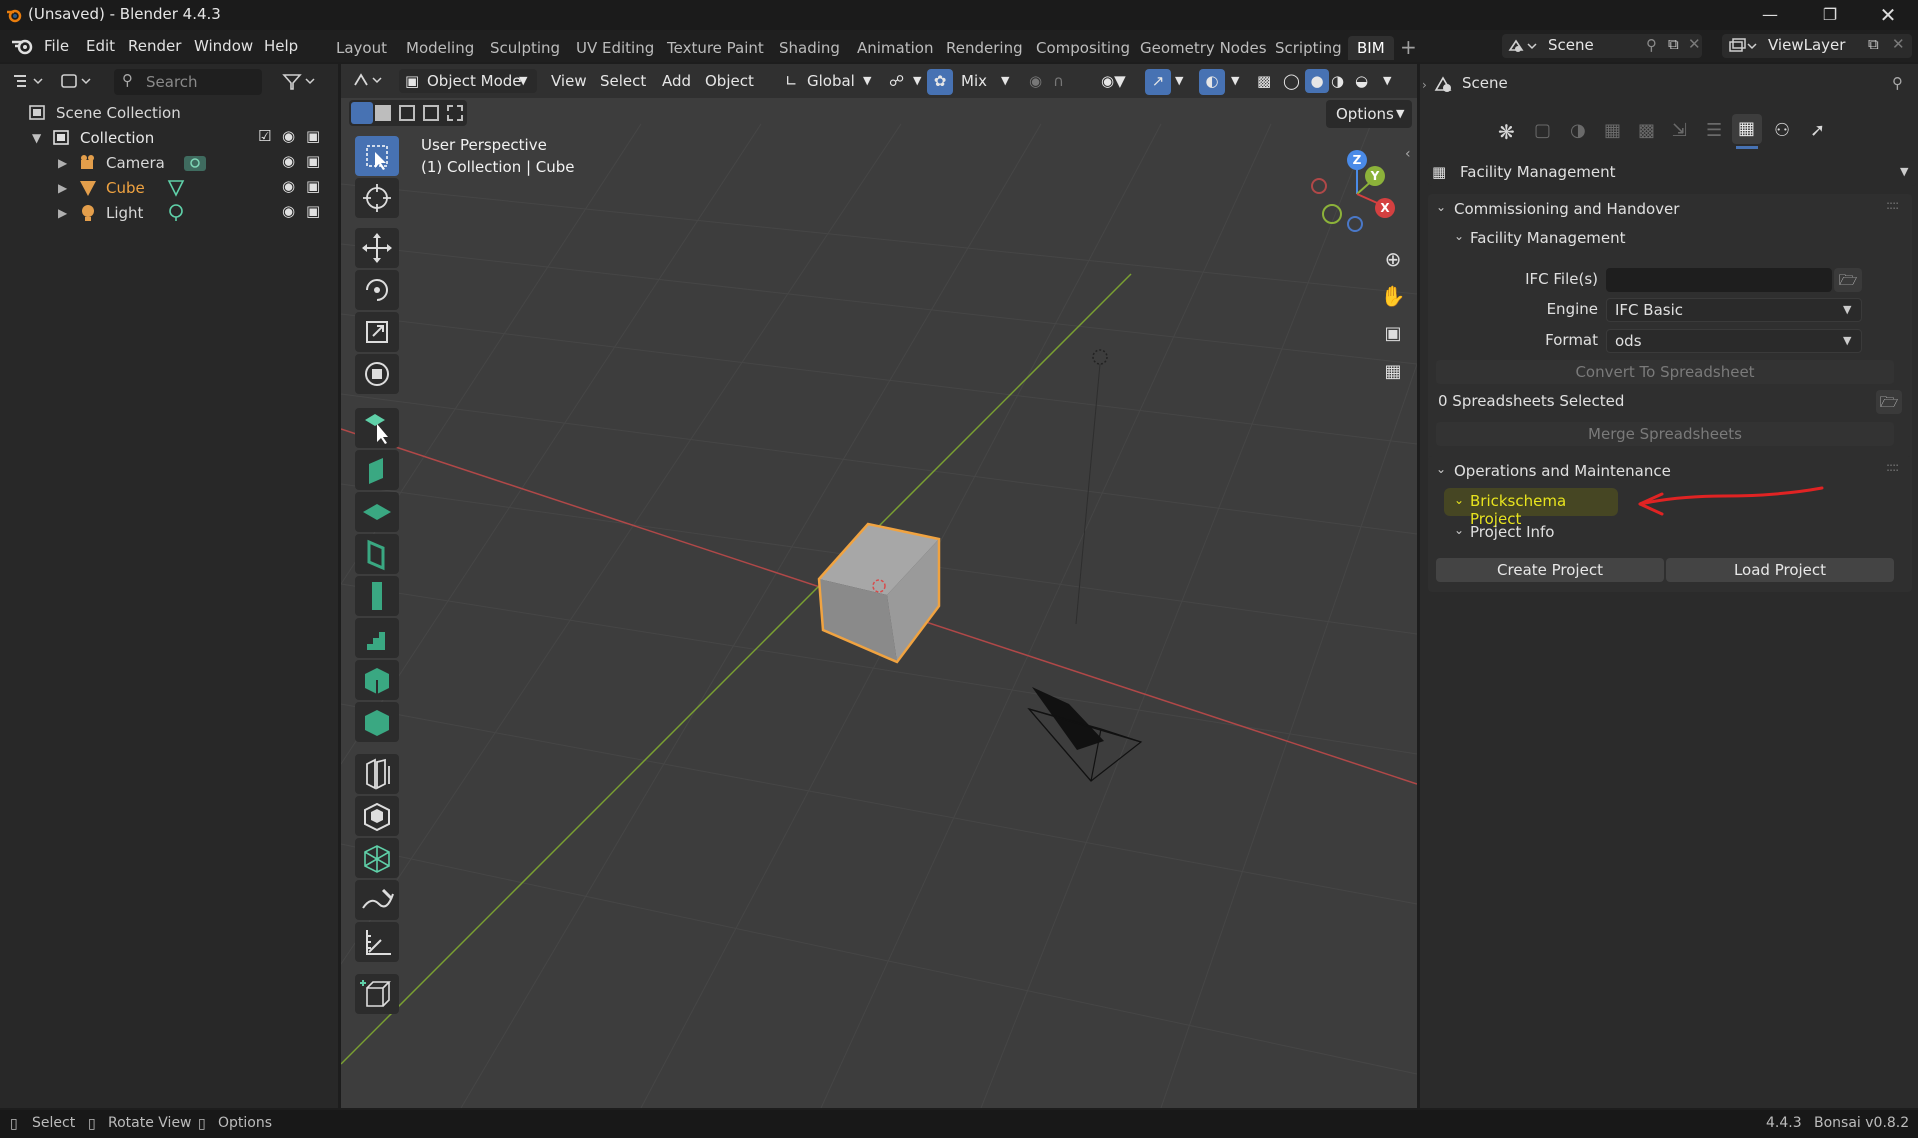 Image resolution: width=1918 pixels, height=1138 pixels. What do you see at coordinates (715, 48) in the screenshot?
I see `tab-texture-paint: Texture Paint` at bounding box center [715, 48].